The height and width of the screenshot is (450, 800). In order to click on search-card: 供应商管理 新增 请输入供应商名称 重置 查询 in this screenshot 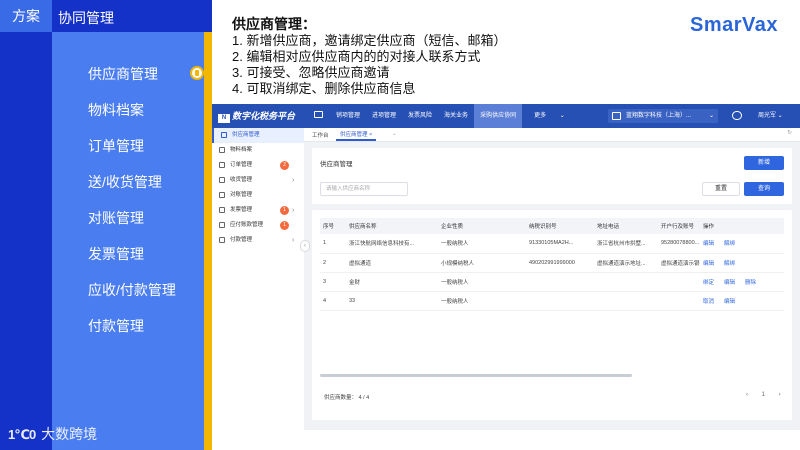, I will do `click(552, 176)`.